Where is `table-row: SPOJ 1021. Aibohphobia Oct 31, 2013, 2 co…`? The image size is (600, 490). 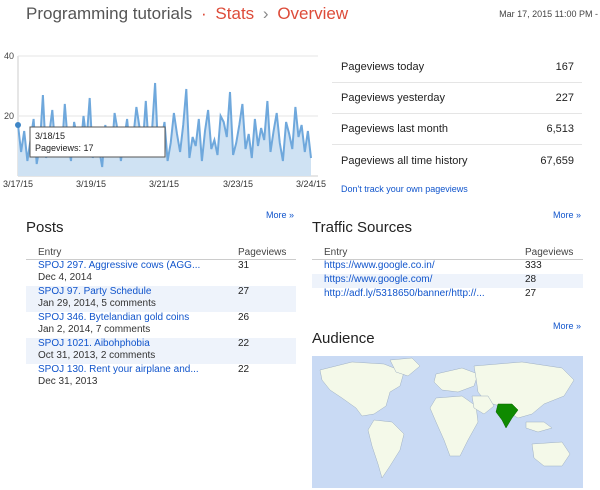
table-row: SPOJ 1021. Aibohphobia Oct 31, 2013, 2 co… is located at coordinates (161, 351).